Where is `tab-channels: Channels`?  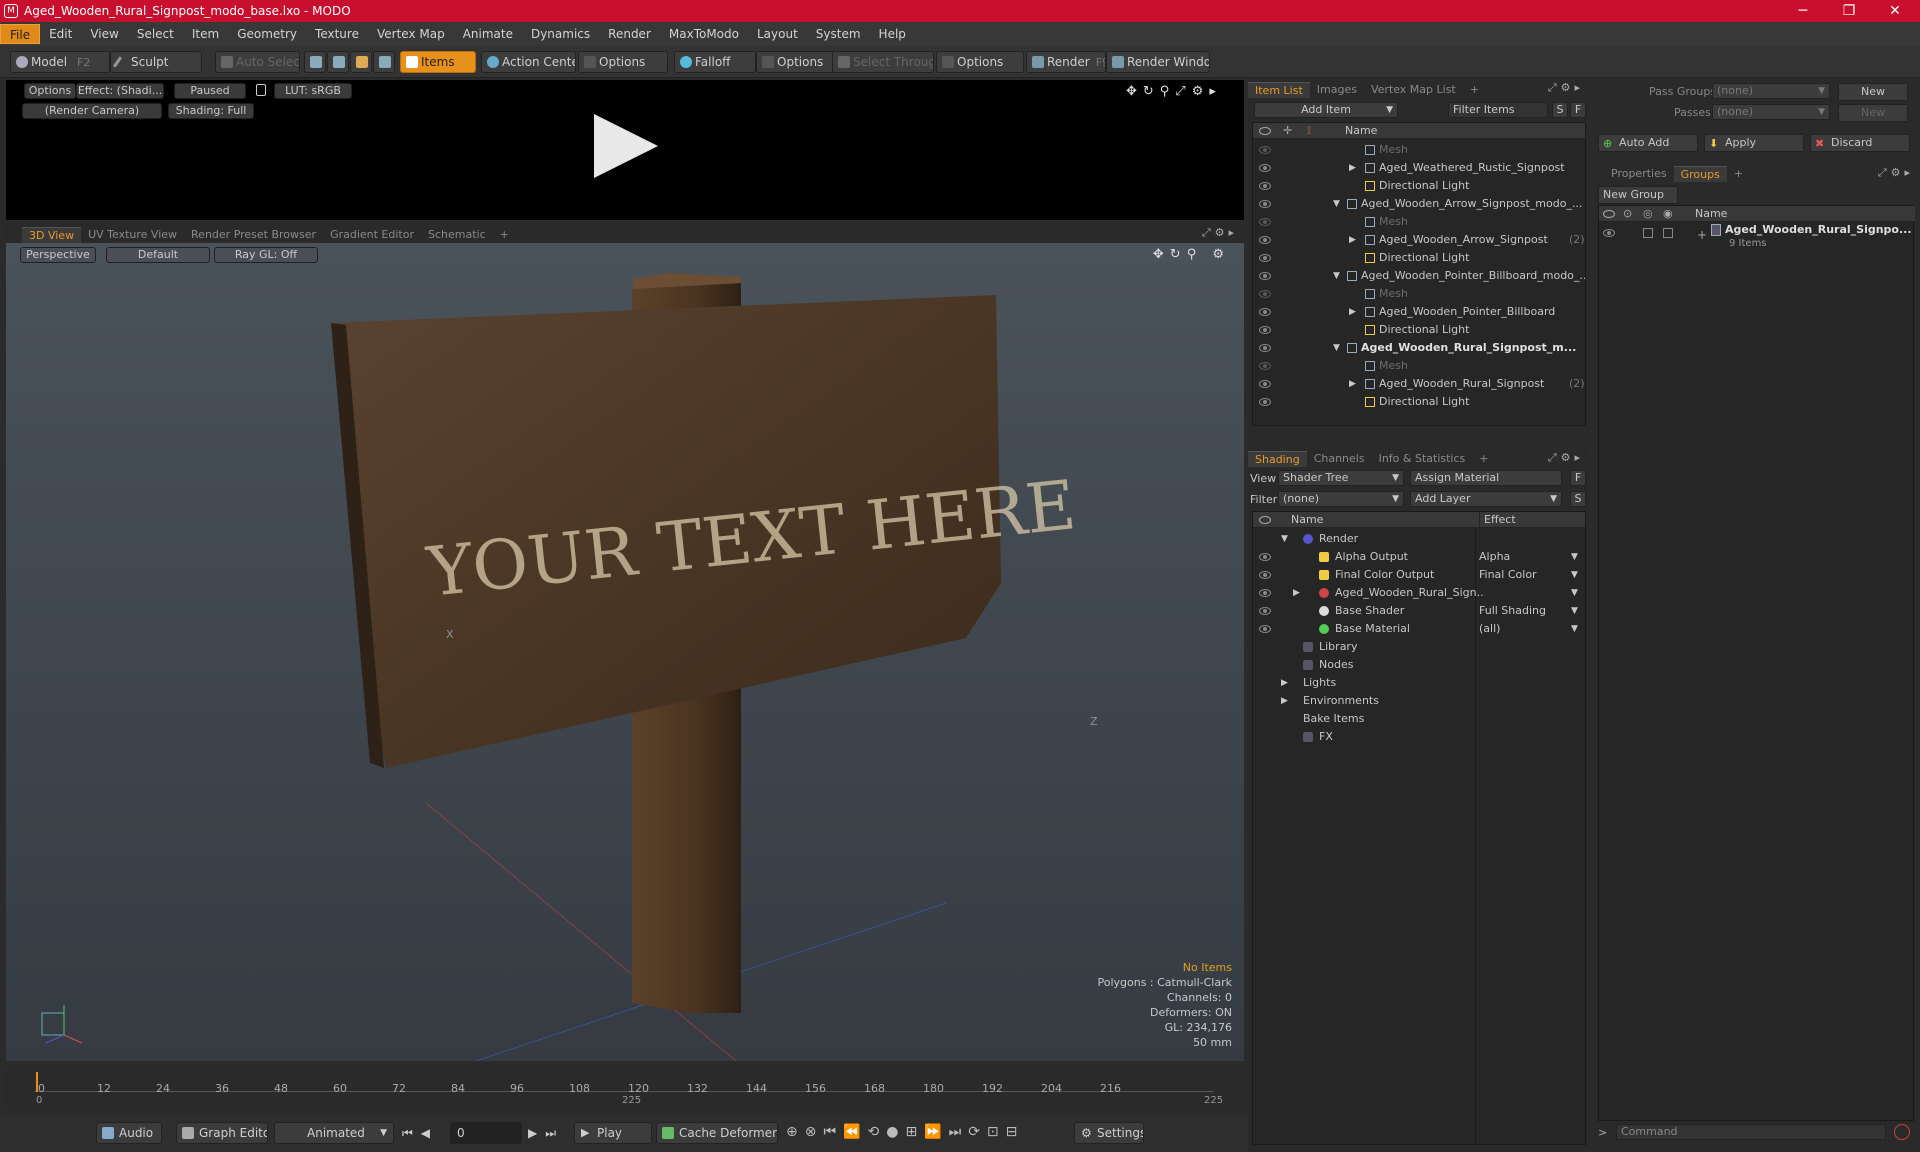 tab-channels: Channels is located at coordinates (1339, 459).